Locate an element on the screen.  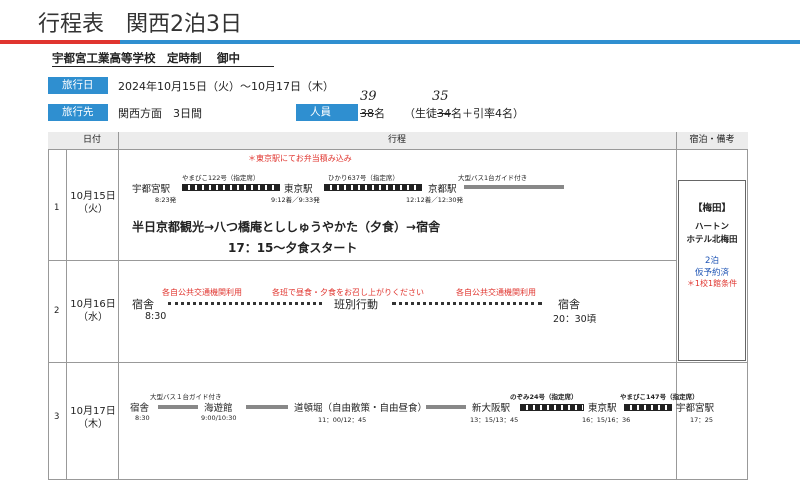
row1-train-2: ひかり637号（指定席） is located at coordinates (363, 178).